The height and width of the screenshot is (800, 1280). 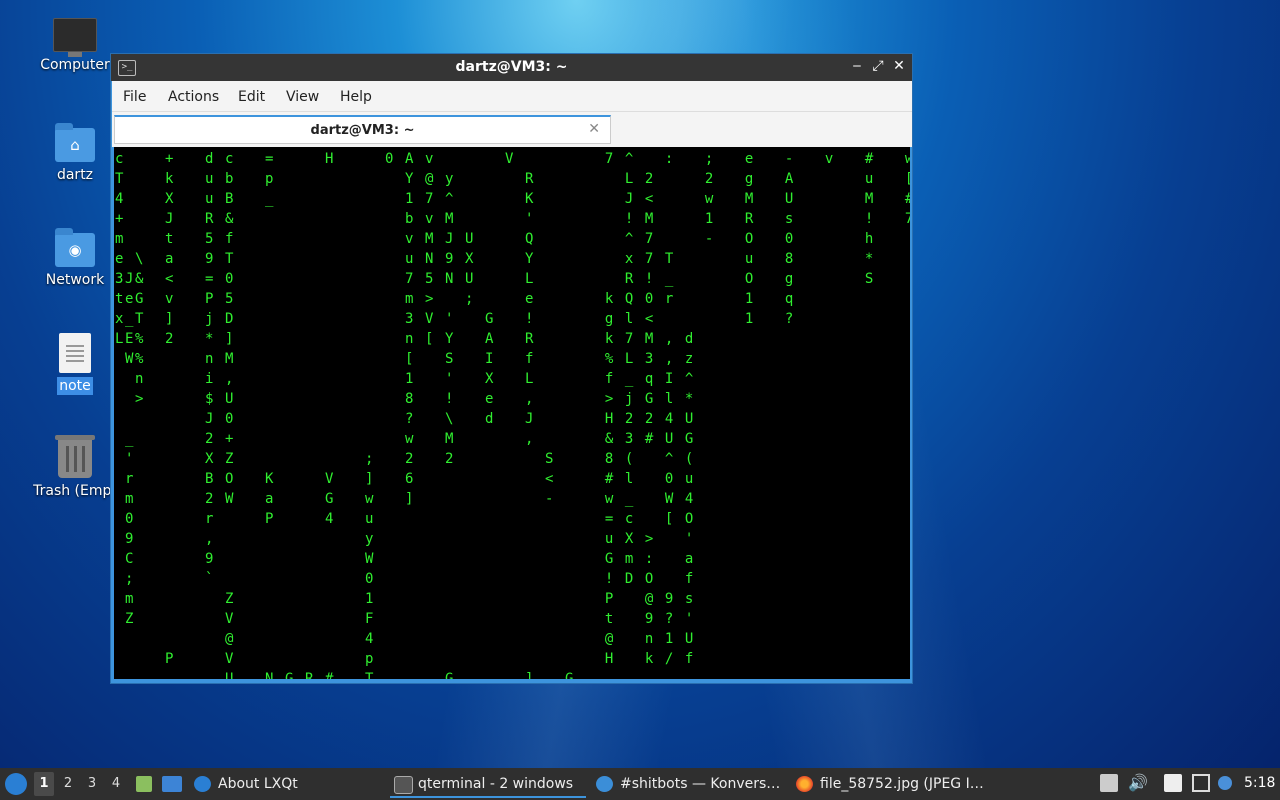 What do you see at coordinates (92, 784) in the screenshot?
I see `desktop-switch-3: 3` at bounding box center [92, 784].